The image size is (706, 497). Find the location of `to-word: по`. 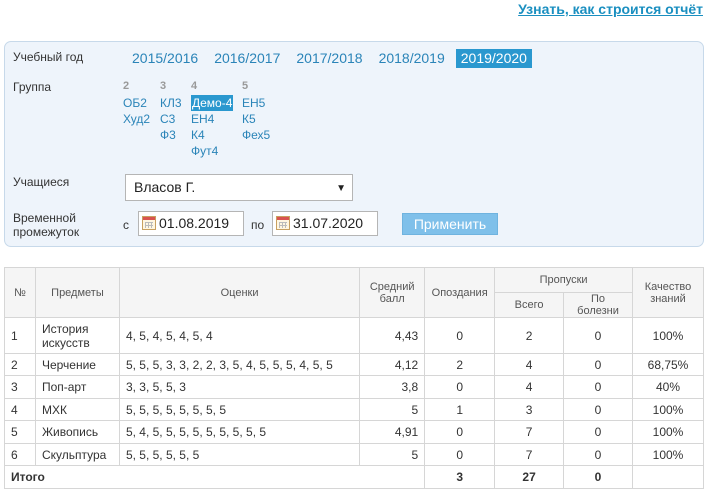

to-word: по is located at coordinates (258, 225).